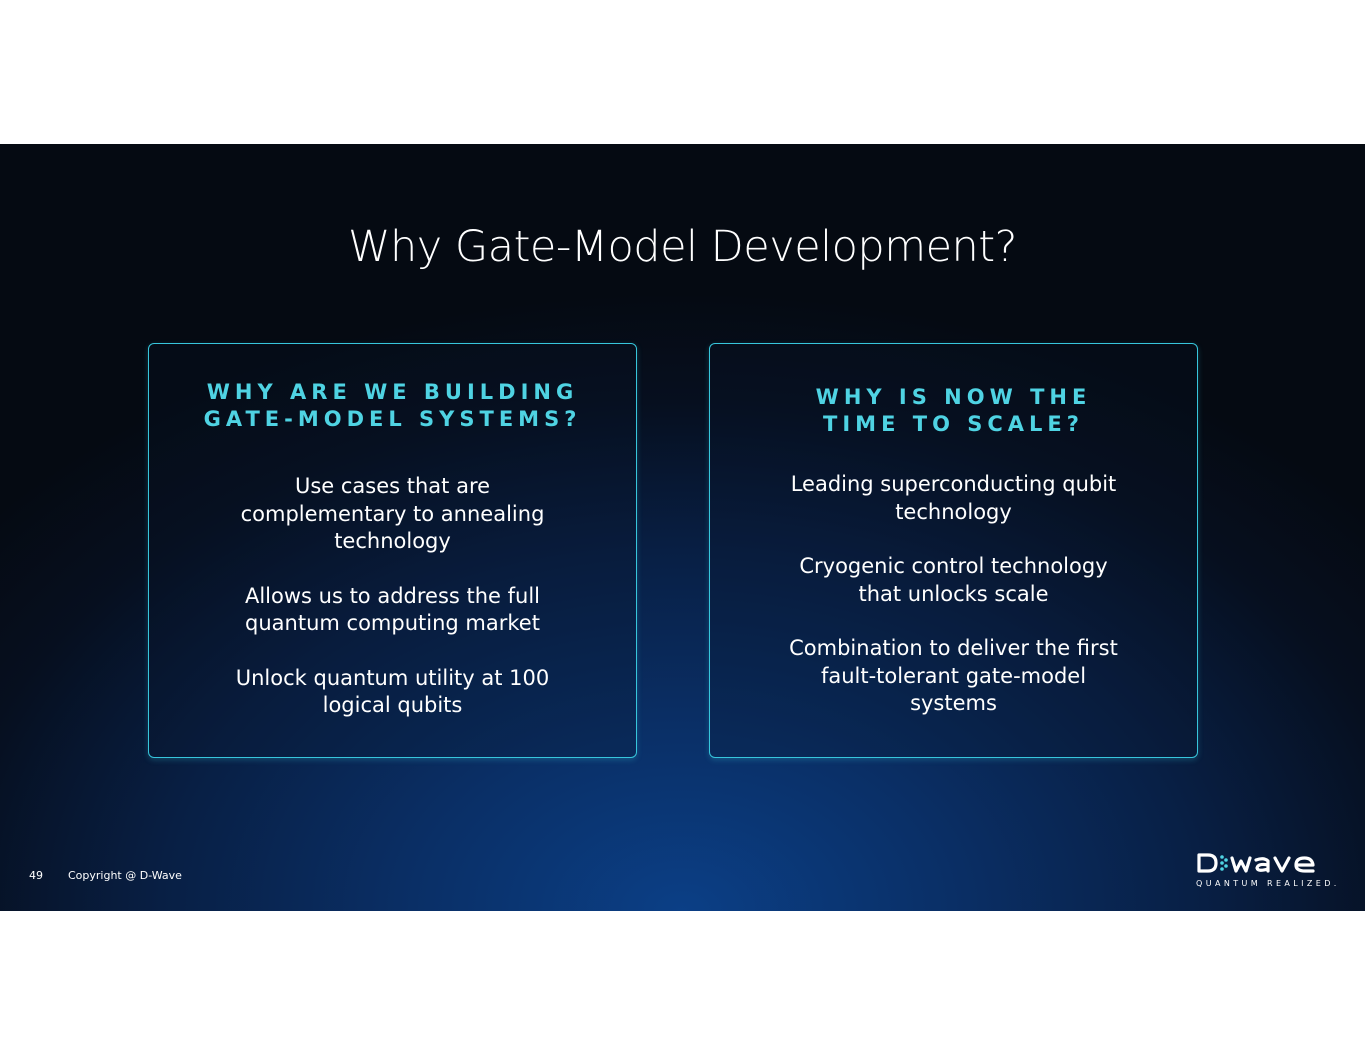  What do you see at coordinates (1268, 883) in the screenshot?
I see `logo-tagline: QUANTUM REALIZED.` at bounding box center [1268, 883].